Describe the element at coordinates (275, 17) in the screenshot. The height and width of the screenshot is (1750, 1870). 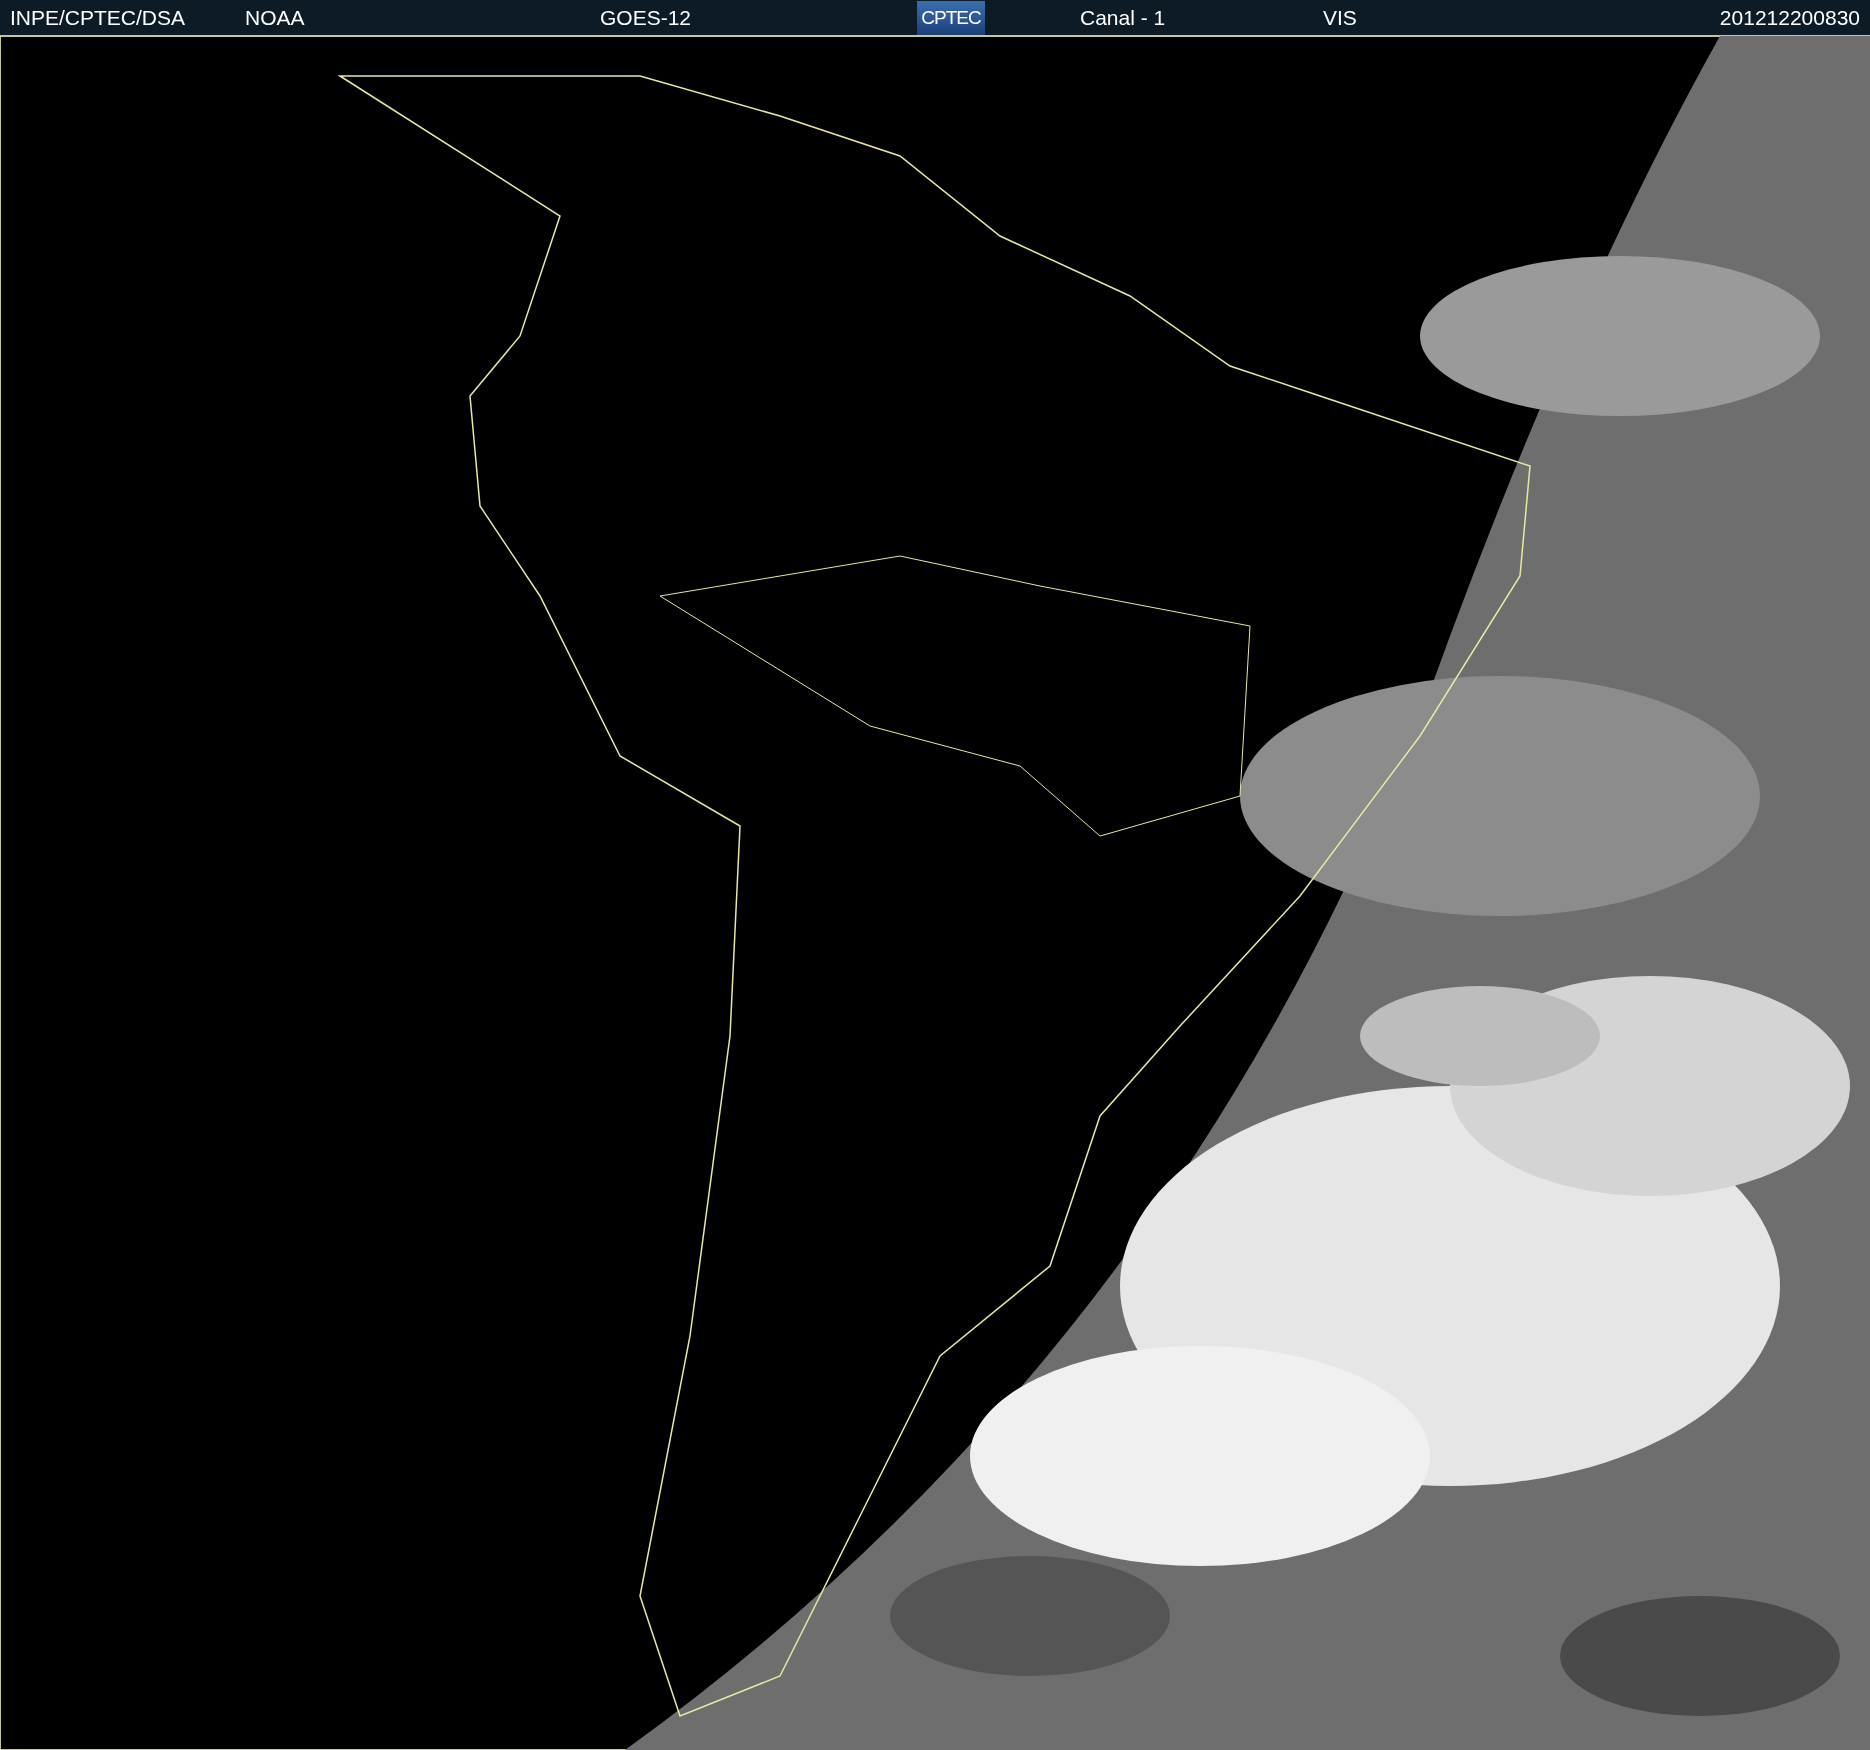
I see `agency-label: NOAA` at that location.